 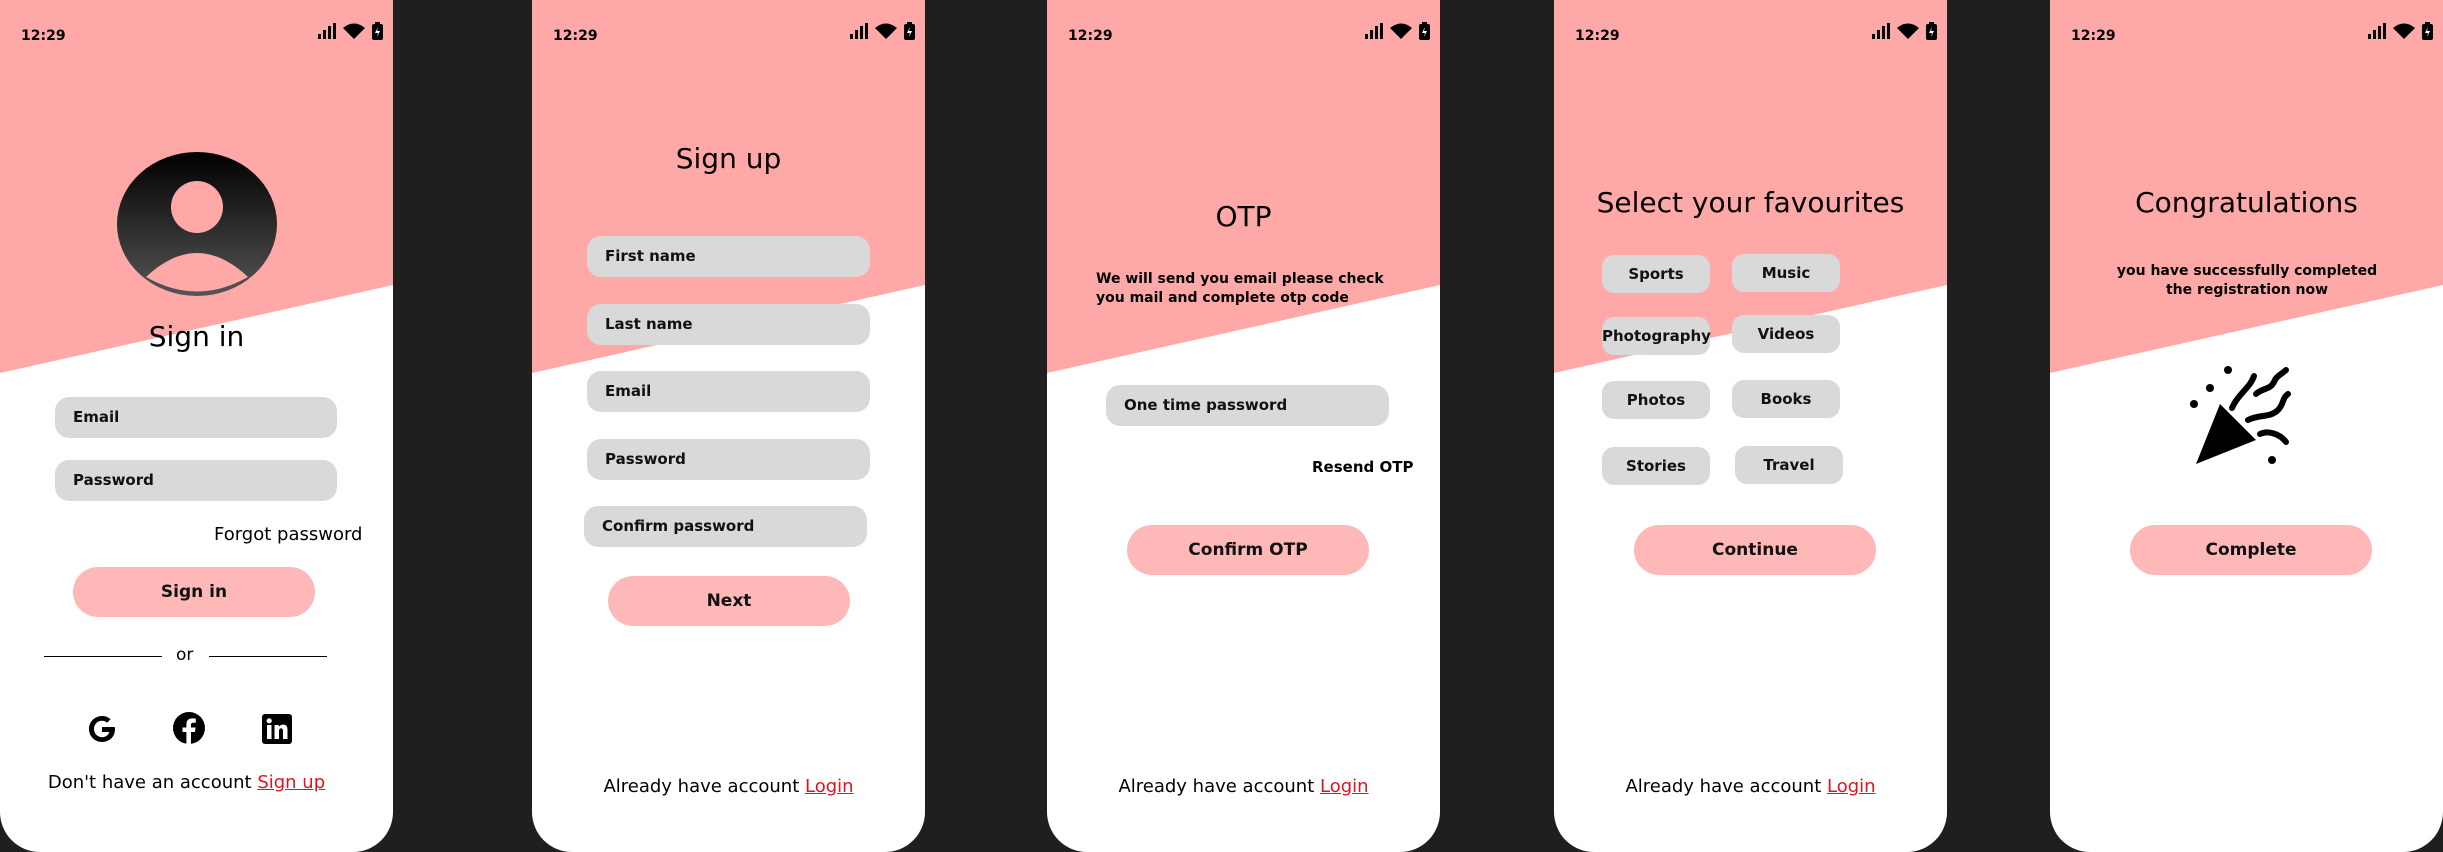 What do you see at coordinates (185, 655) in the screenshot?
I see `divider-text: or` at bounding box center [185, 655].